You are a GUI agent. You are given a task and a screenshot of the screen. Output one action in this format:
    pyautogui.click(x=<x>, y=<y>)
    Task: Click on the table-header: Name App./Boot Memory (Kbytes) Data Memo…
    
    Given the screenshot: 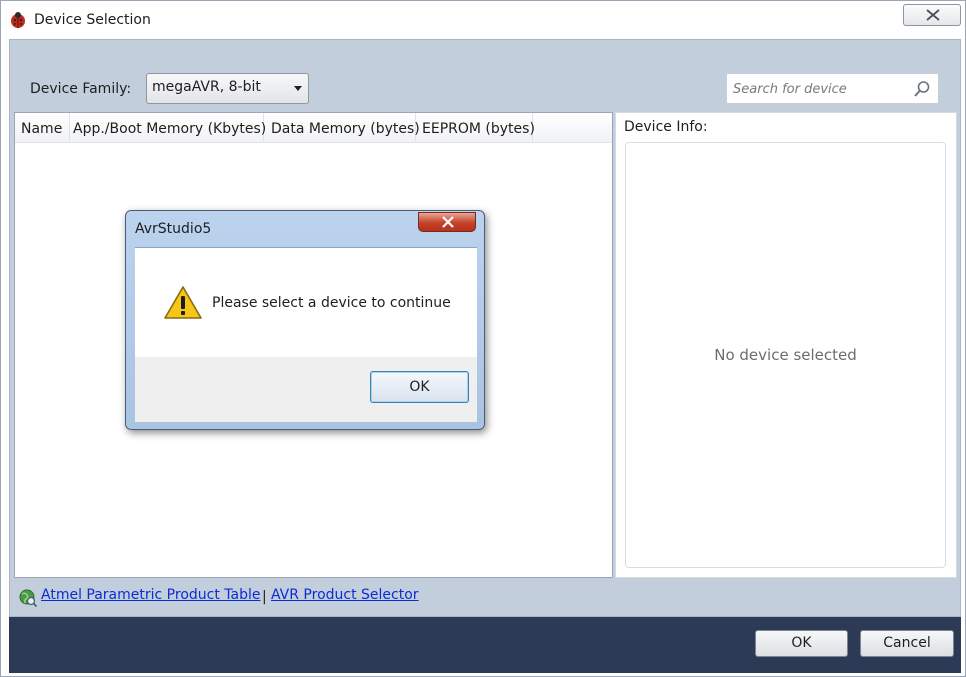 What is the action you would take?
    pyautogui.click(x=313, y=128)
    